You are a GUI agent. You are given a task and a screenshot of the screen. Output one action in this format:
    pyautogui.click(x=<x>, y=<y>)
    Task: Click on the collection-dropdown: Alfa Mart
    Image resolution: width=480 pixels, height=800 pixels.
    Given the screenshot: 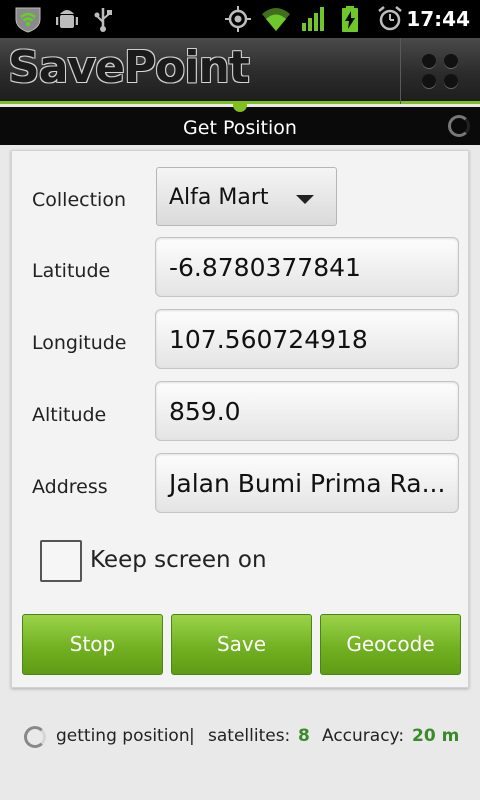 What is the action you would take?
    pyautogui.click(x=246, y=196)
    